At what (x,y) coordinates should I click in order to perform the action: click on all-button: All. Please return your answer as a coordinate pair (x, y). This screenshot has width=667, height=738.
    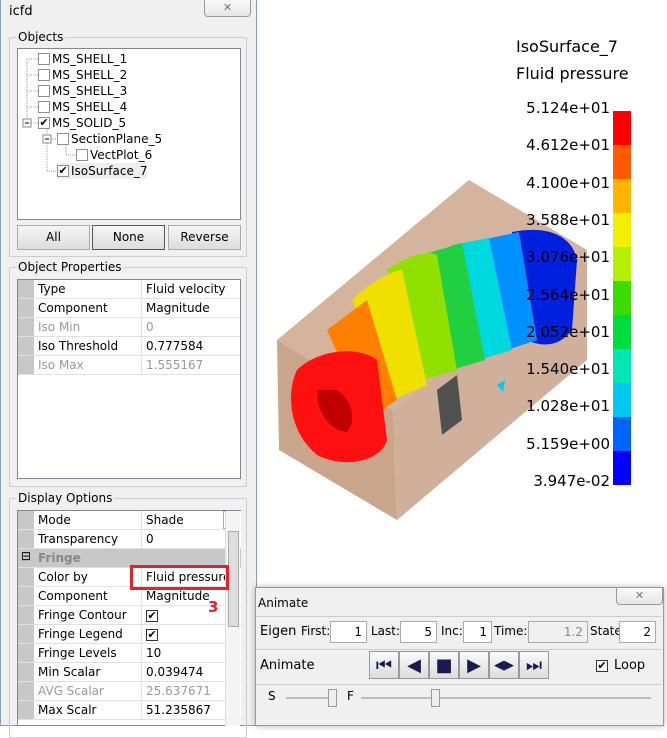
    Looking at the image, I should click on (53, 237).